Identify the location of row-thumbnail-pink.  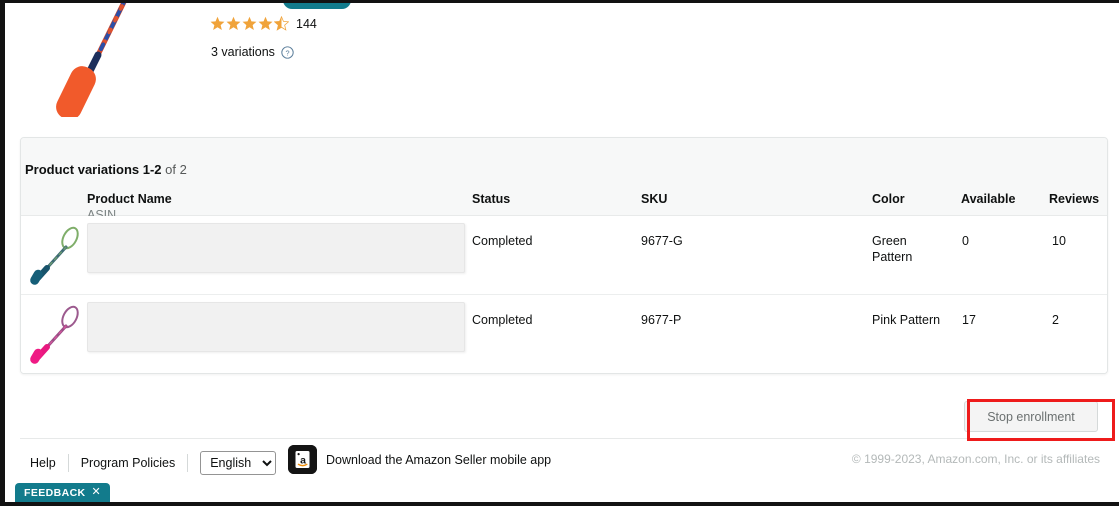
(58, 334).